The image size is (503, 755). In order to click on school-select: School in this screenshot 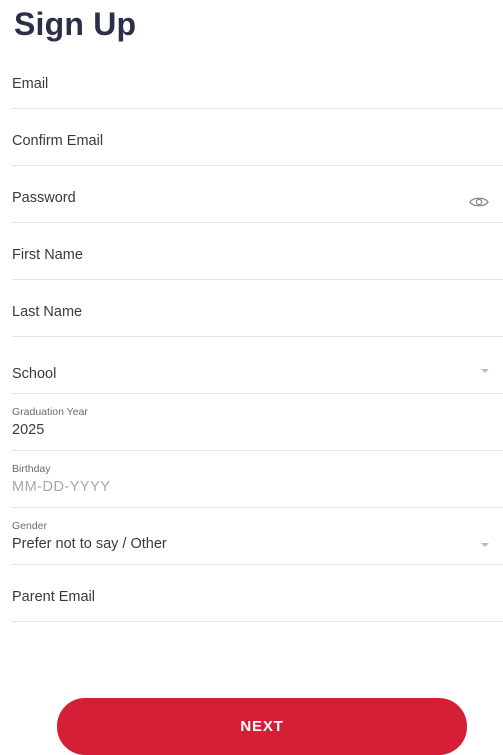, I will do `click(257, 365)`.